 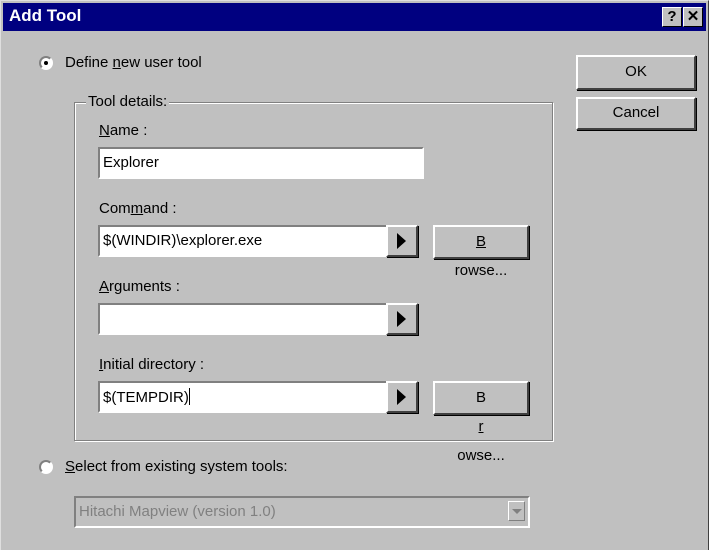 What do you see at coordinates (176, 466) in the screenshot?
I see `select-existing-label: Select from existing system tools:` at bounding box center [176, 466].